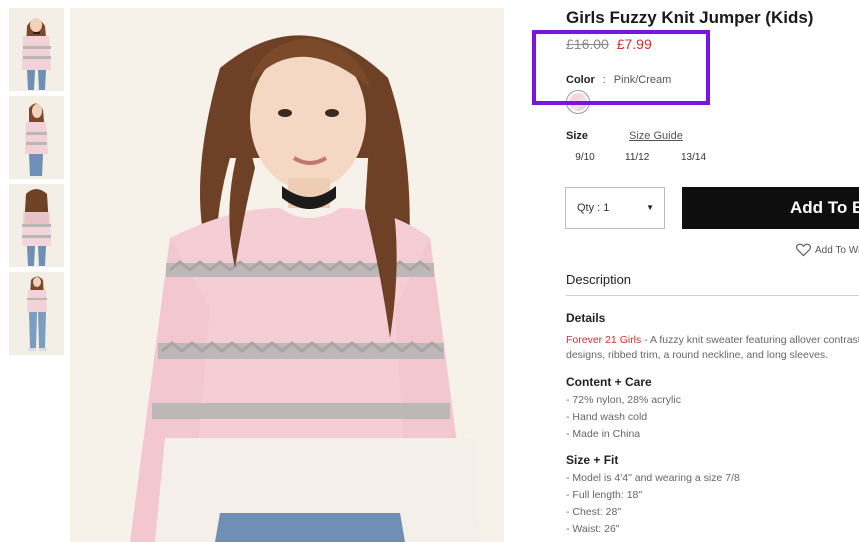  What do you see at coordinates (712, 295) in the screenshot?
I see `description-divider` at bounding box center [712, 295].